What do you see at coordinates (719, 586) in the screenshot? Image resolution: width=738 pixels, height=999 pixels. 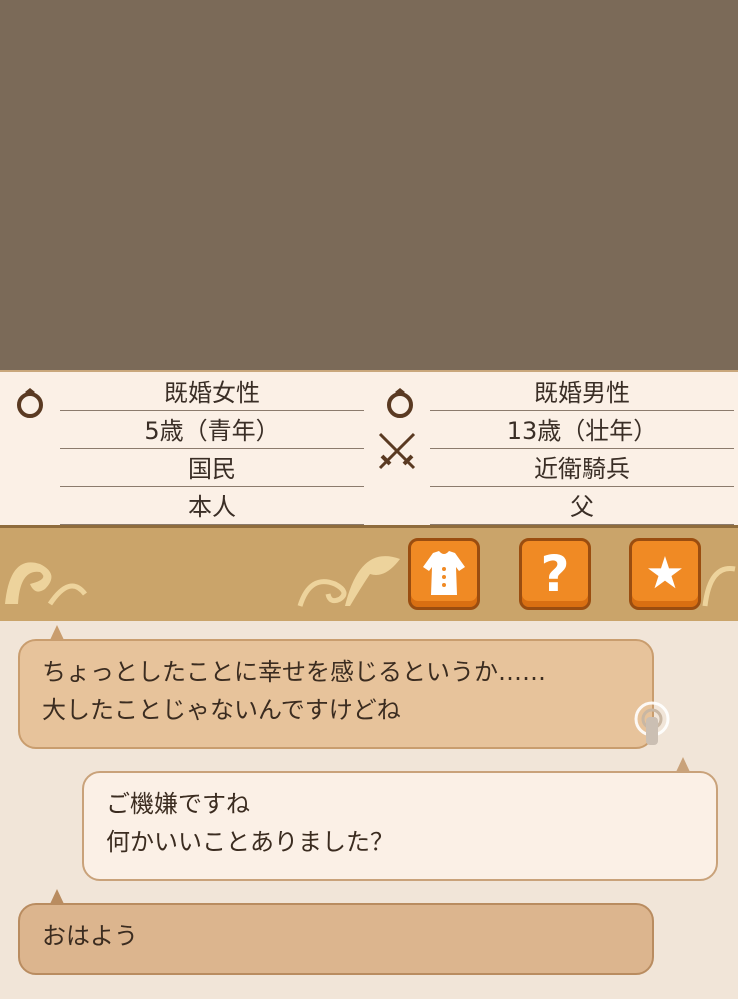 I see `ornament-right` at bounding box center [719, 586].